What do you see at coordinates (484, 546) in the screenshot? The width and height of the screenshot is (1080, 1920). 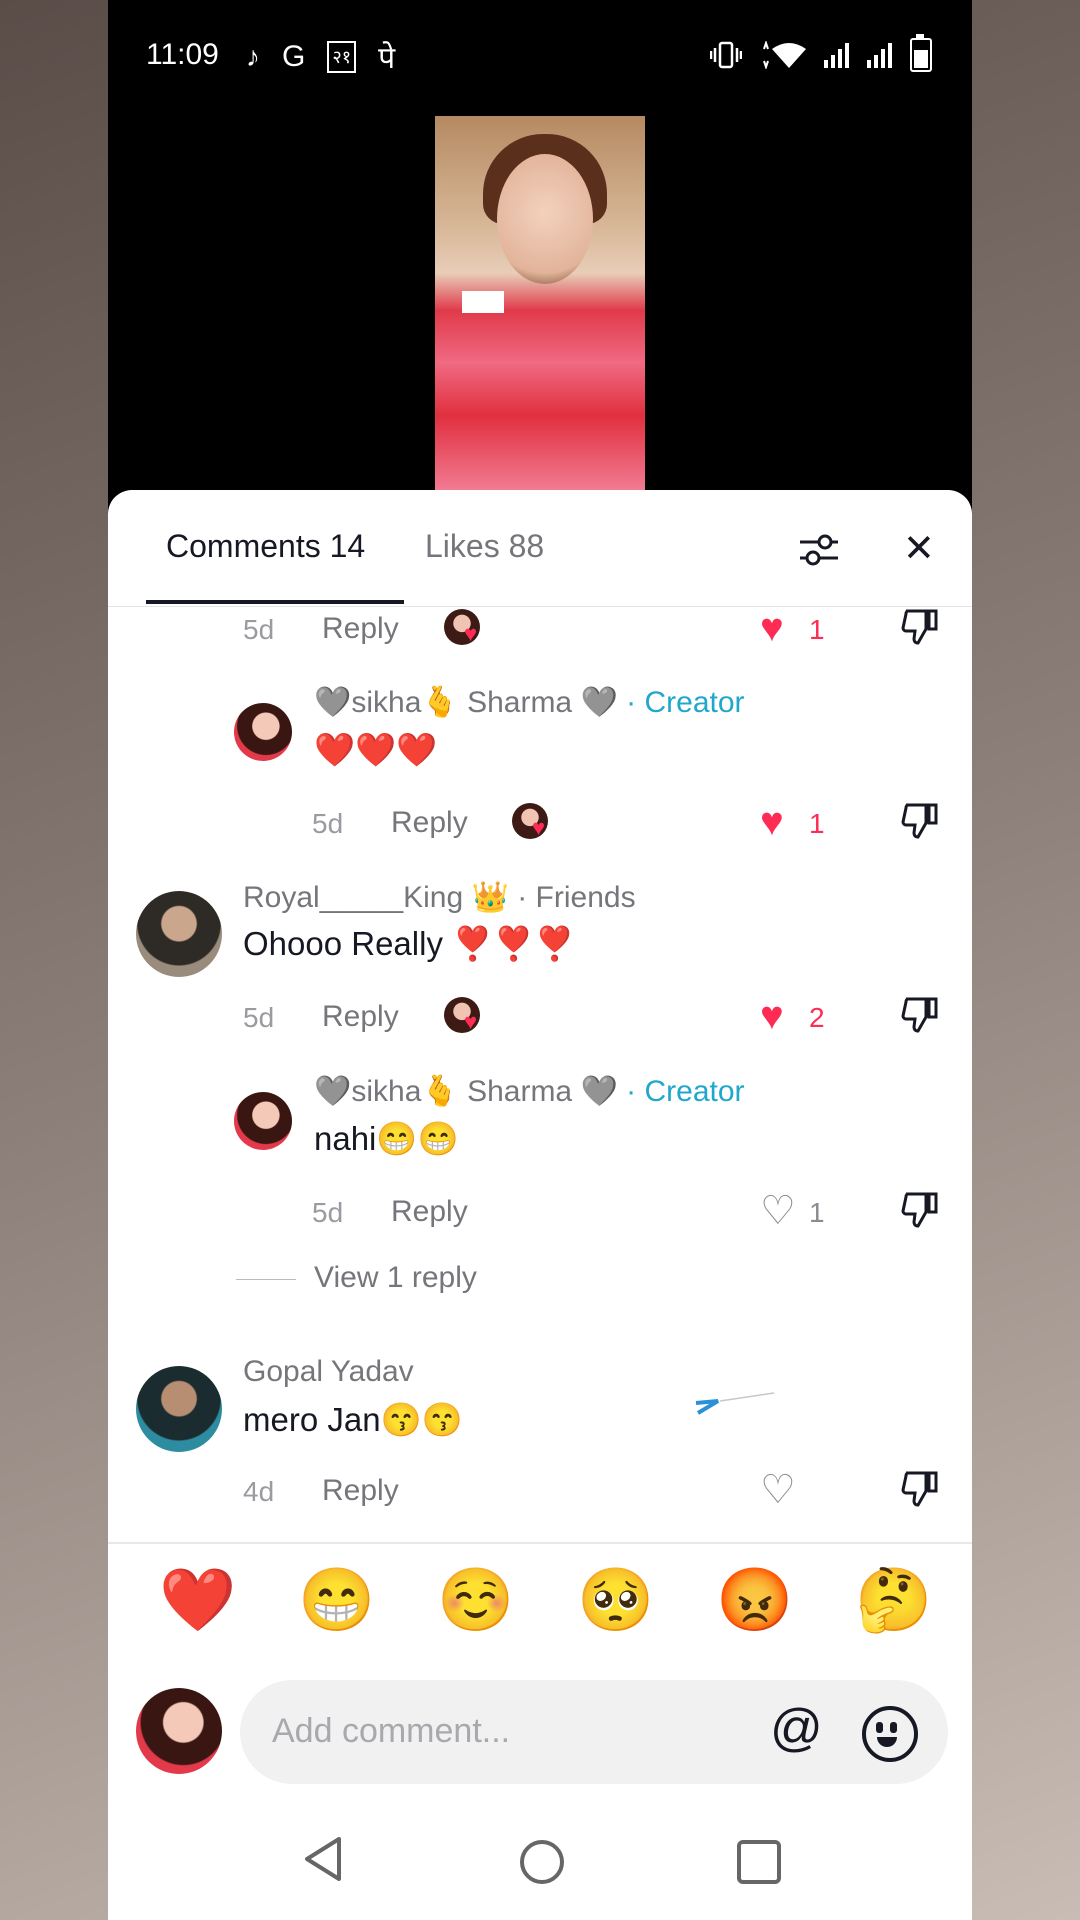 I see `tab-likes: Likes 88` at bounding box center [484, 546].